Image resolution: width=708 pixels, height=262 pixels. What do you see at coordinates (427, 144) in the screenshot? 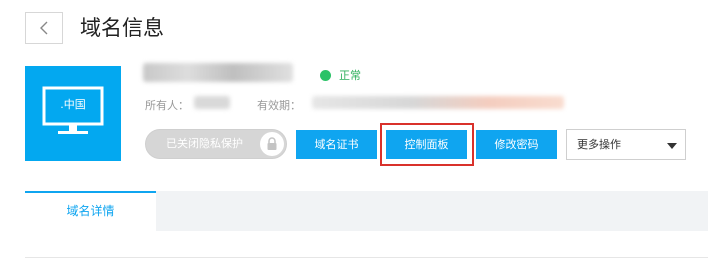
I see `highlight-box` at bounding box center [427, 144].